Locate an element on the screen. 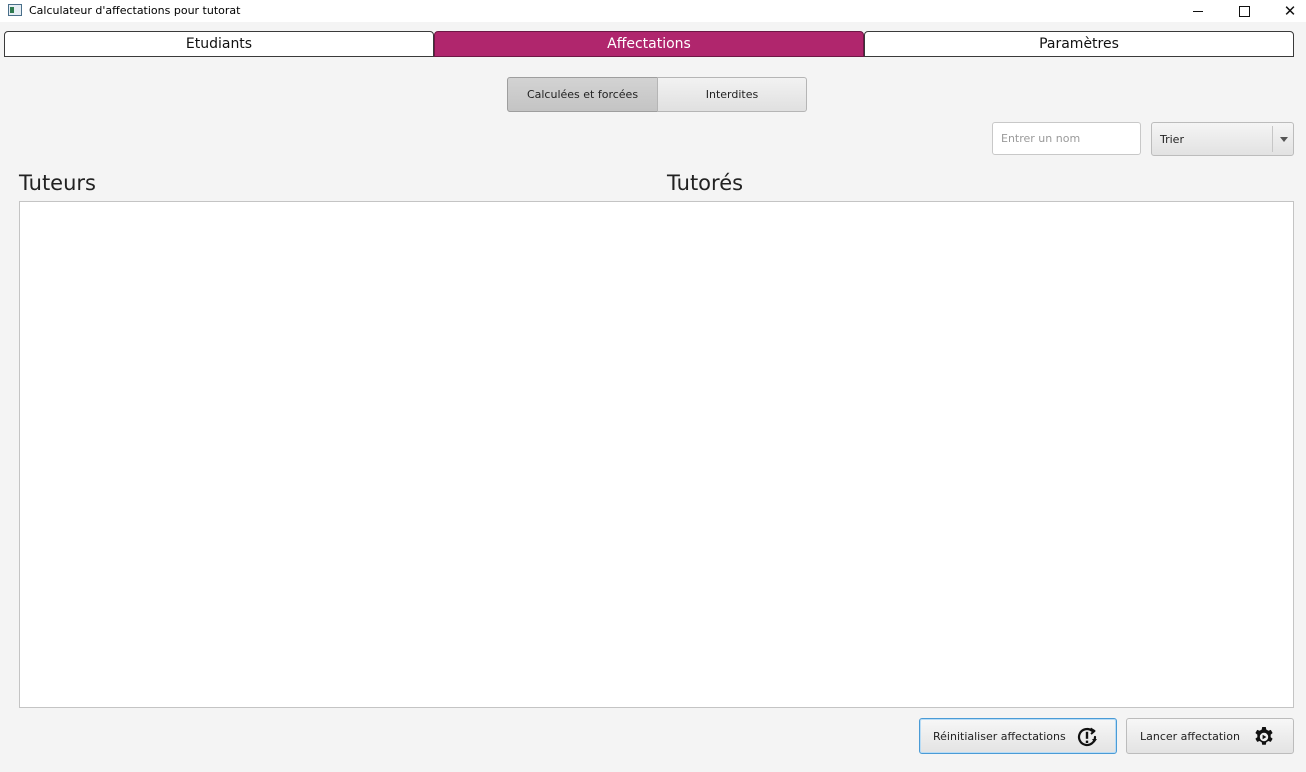  sort-label: Trier is located at coordinates (1172, 139).